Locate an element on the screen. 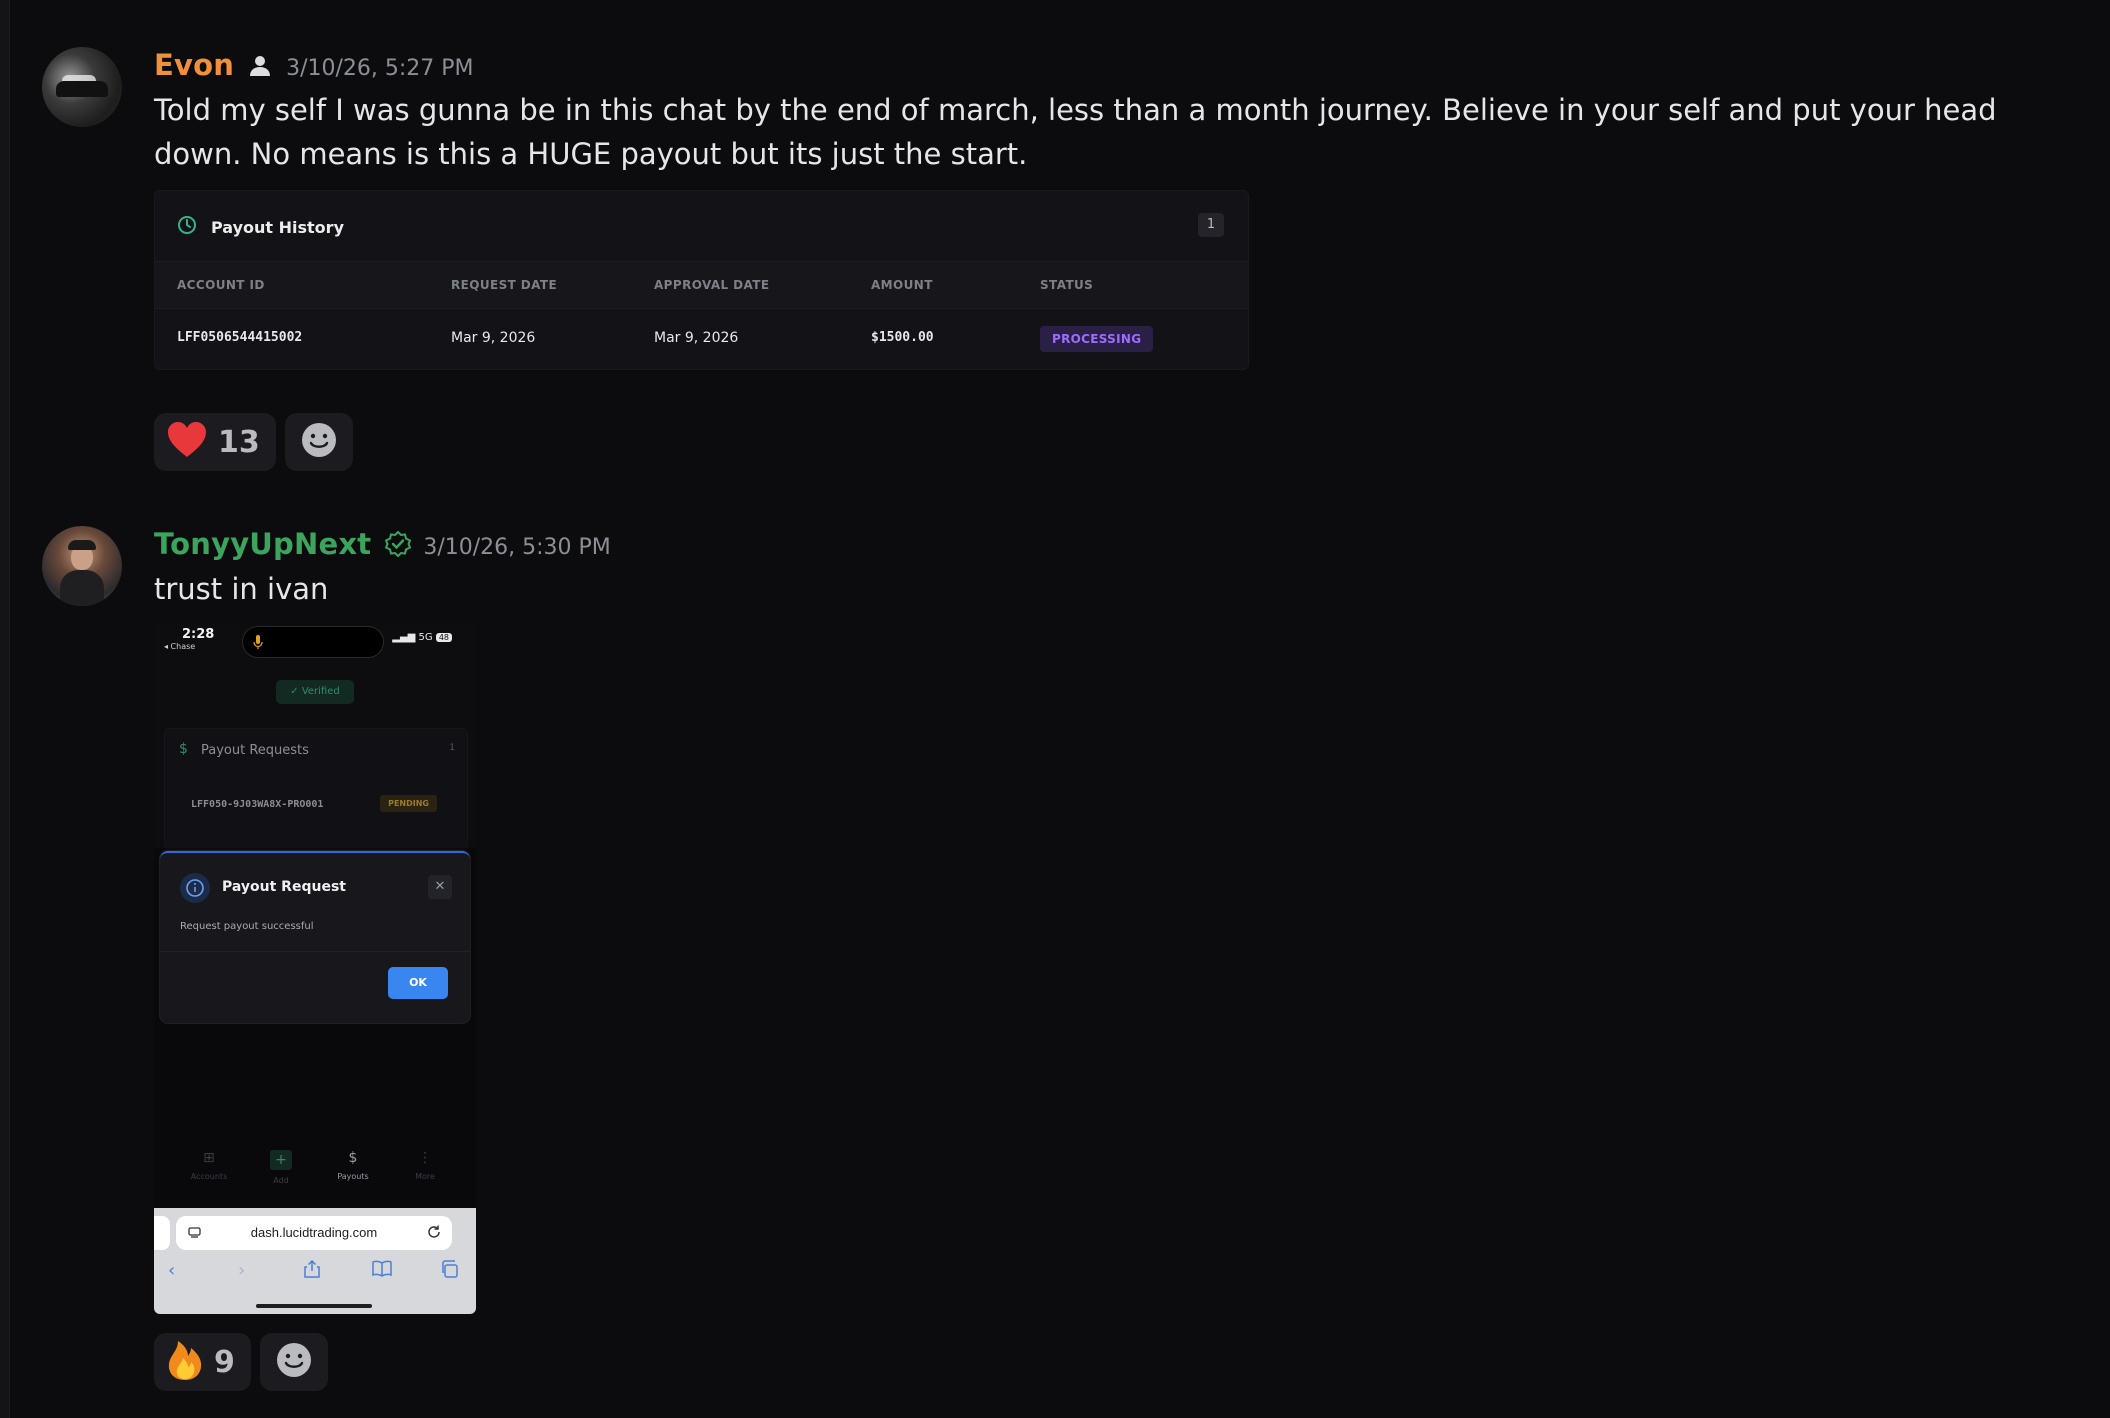  nav-label: Add is located at coordinates (281, 1180).